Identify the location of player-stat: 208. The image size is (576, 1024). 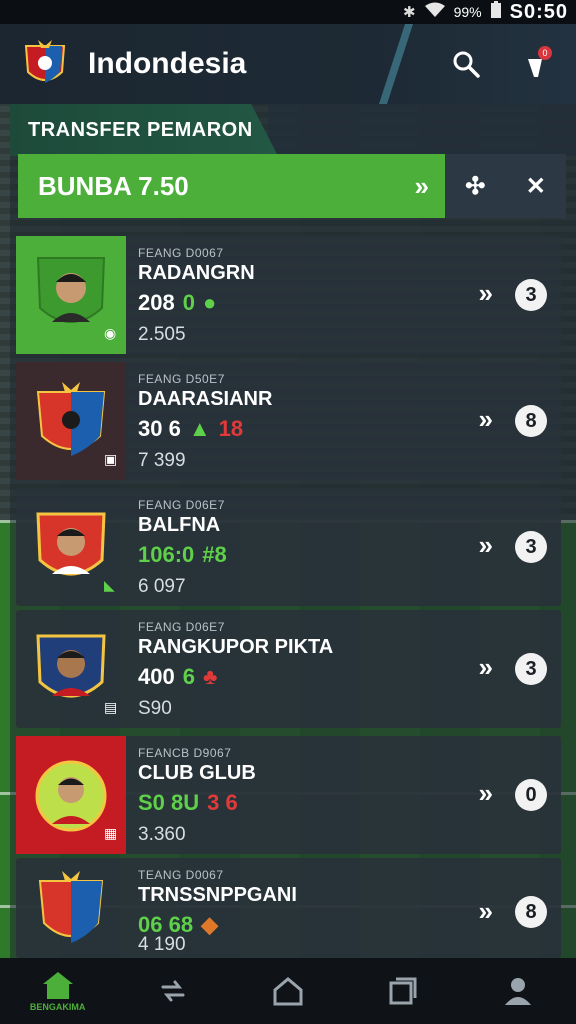
(156, 302).